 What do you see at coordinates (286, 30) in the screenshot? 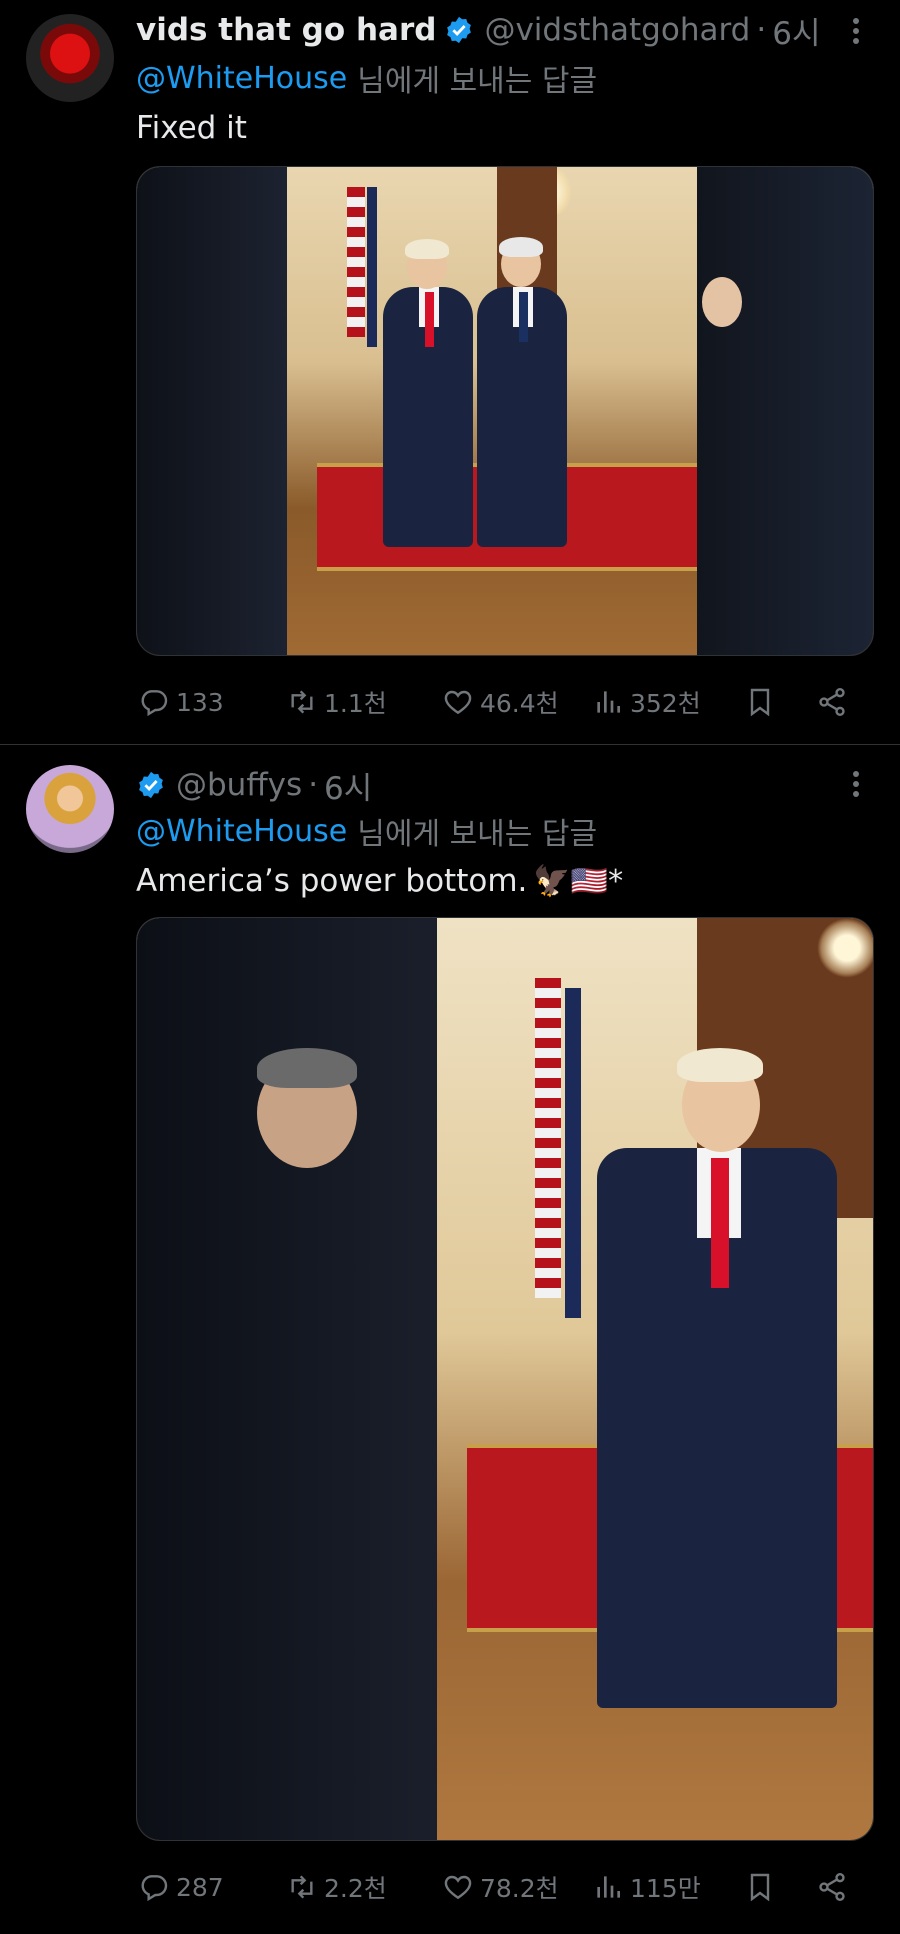
I see `display-name: vids that go hard` at bounding box center [286, 30].